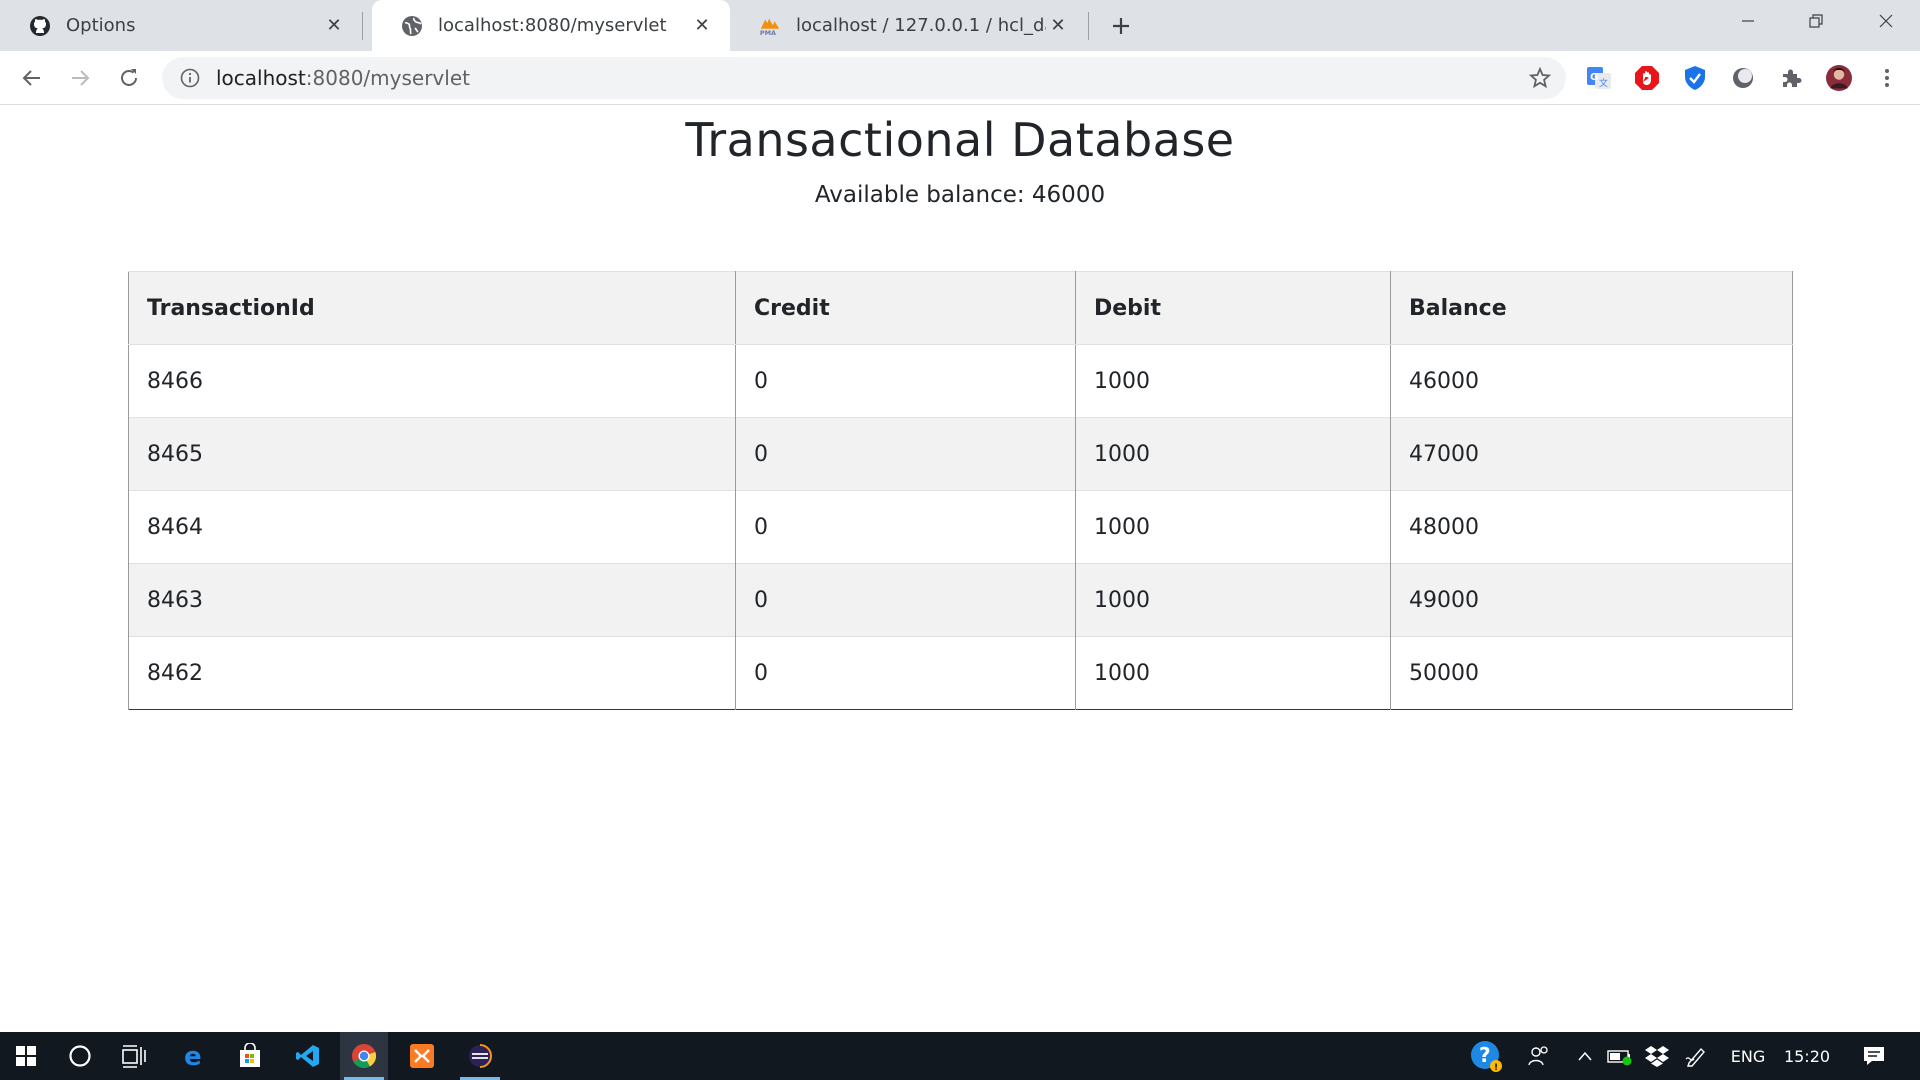 This screenshot has height=1080, width=1920. I want to click on table-row: 8464 0 1000 48000, so click(960, 527).